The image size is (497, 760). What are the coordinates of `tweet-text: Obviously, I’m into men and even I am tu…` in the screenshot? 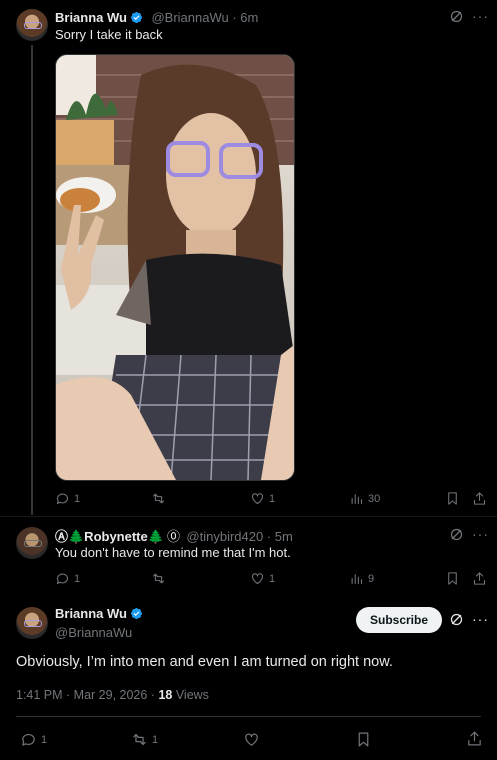 It's located at (204, 662).